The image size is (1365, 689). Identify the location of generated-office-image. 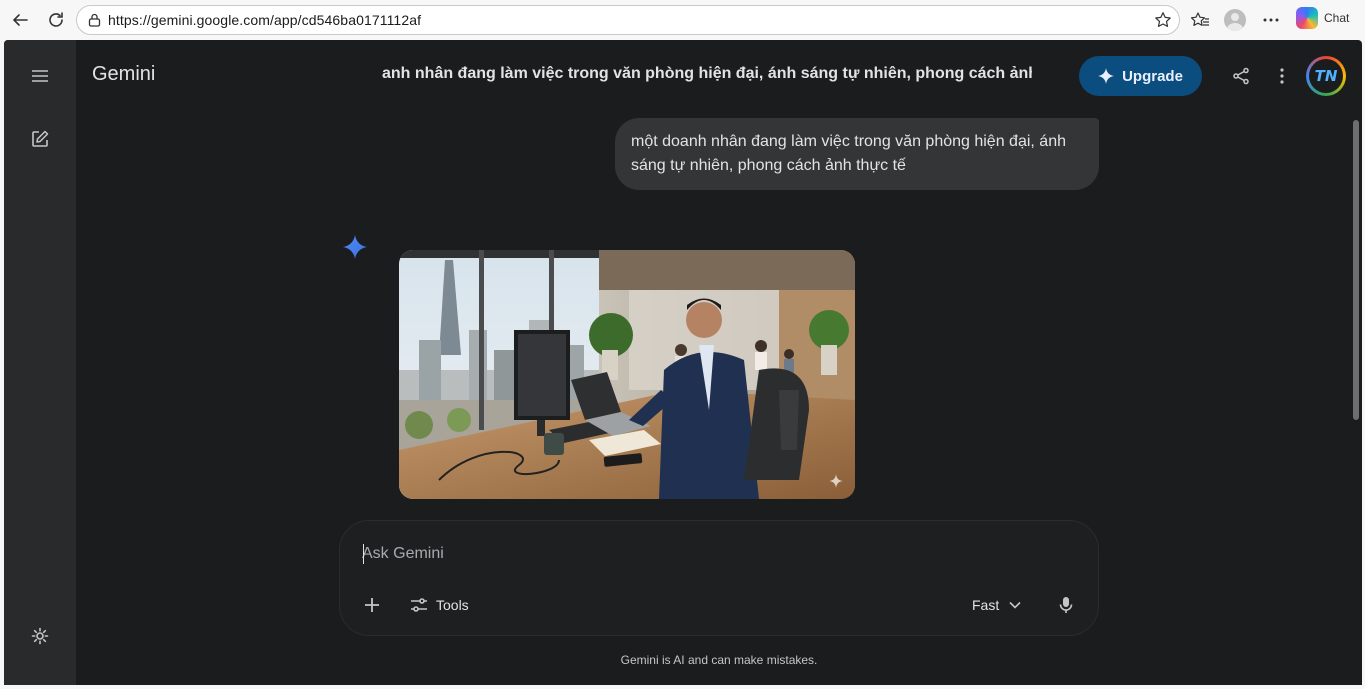
(627, 374).